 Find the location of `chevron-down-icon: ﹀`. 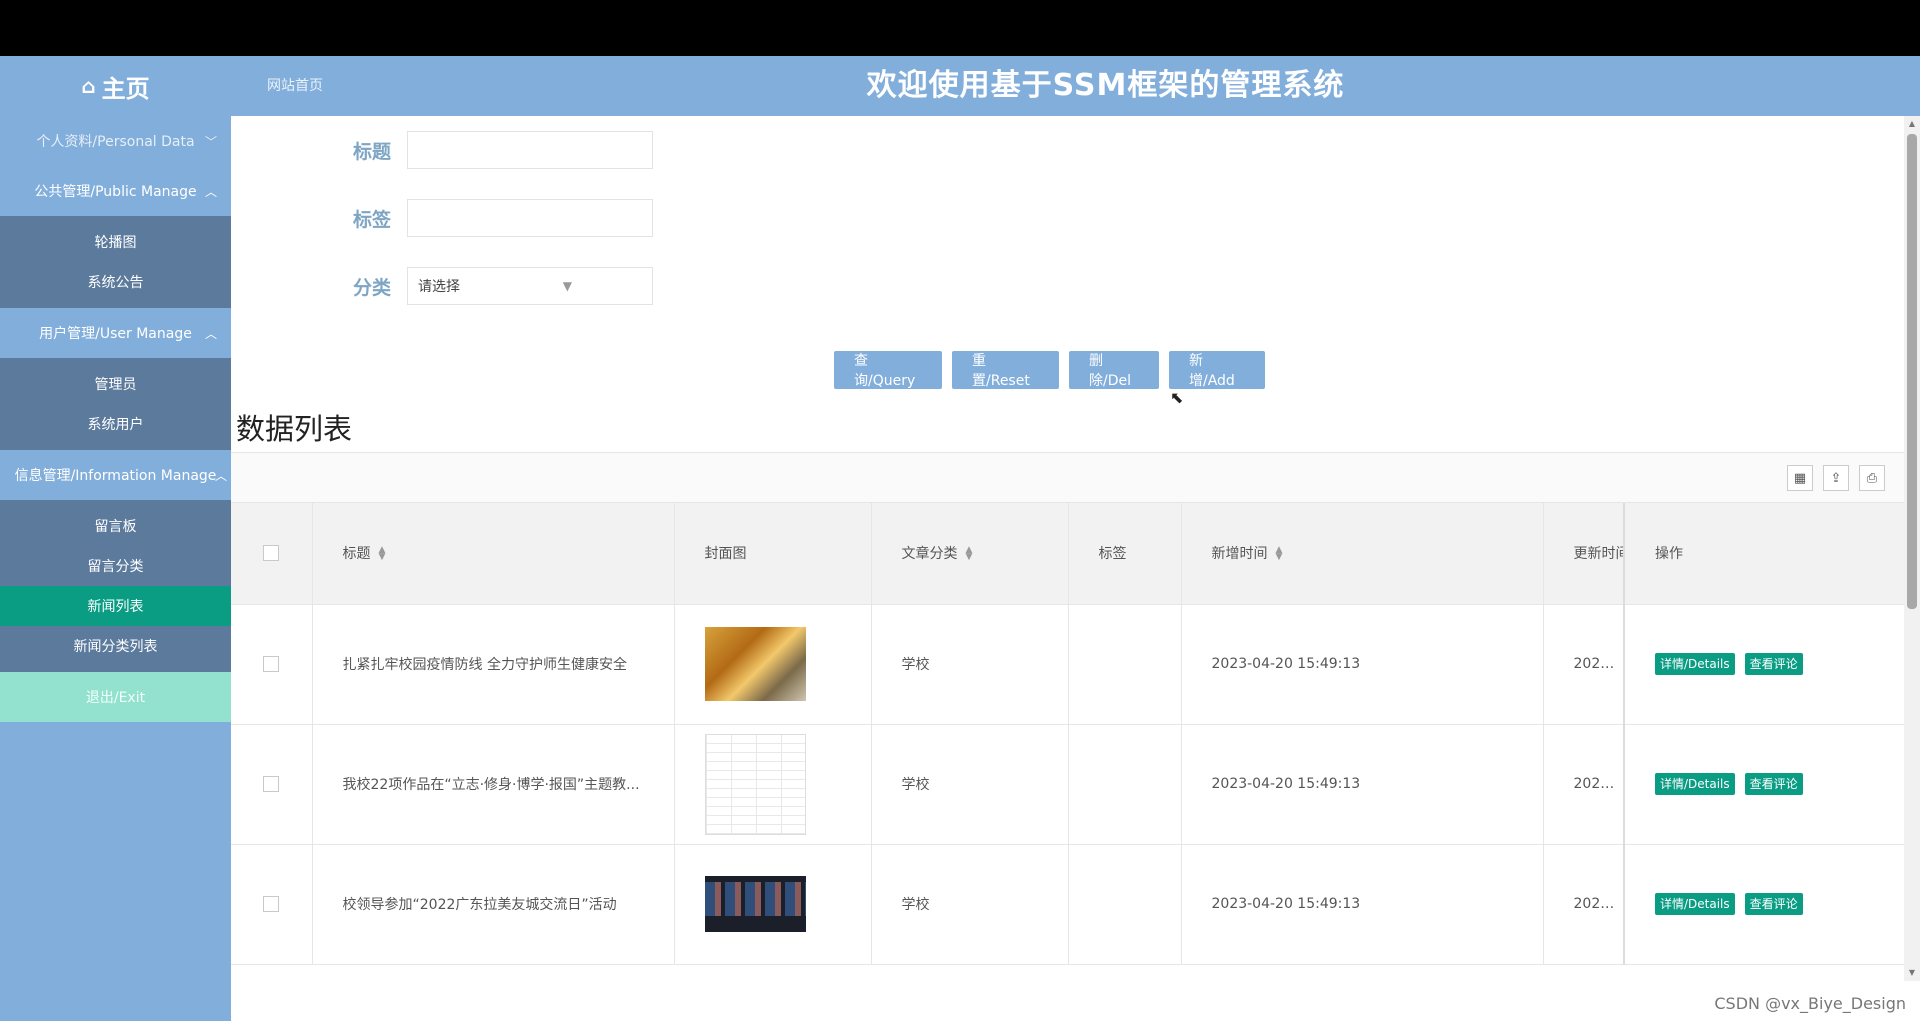

chevron-down-icon: ﹀ is located at coordinates (210, 141).